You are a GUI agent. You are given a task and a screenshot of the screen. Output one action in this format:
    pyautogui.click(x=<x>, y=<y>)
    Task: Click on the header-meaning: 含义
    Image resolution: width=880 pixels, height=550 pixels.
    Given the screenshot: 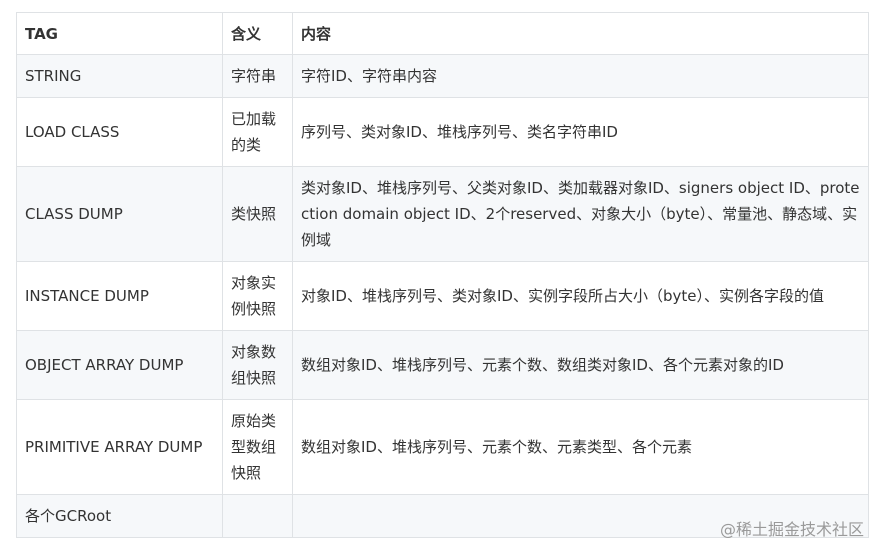 What is the action you would take?
    pyautogui.click(x=257, y=33)
    